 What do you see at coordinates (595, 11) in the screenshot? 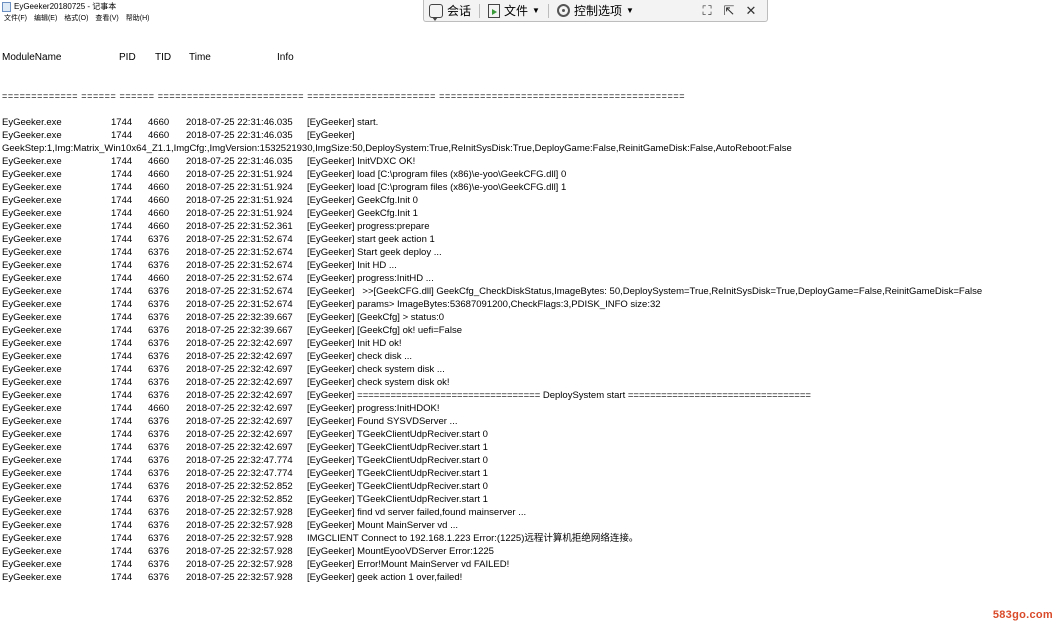
I see `control-options-button: 控制选项 ▼` at bounding box center [595, 11].